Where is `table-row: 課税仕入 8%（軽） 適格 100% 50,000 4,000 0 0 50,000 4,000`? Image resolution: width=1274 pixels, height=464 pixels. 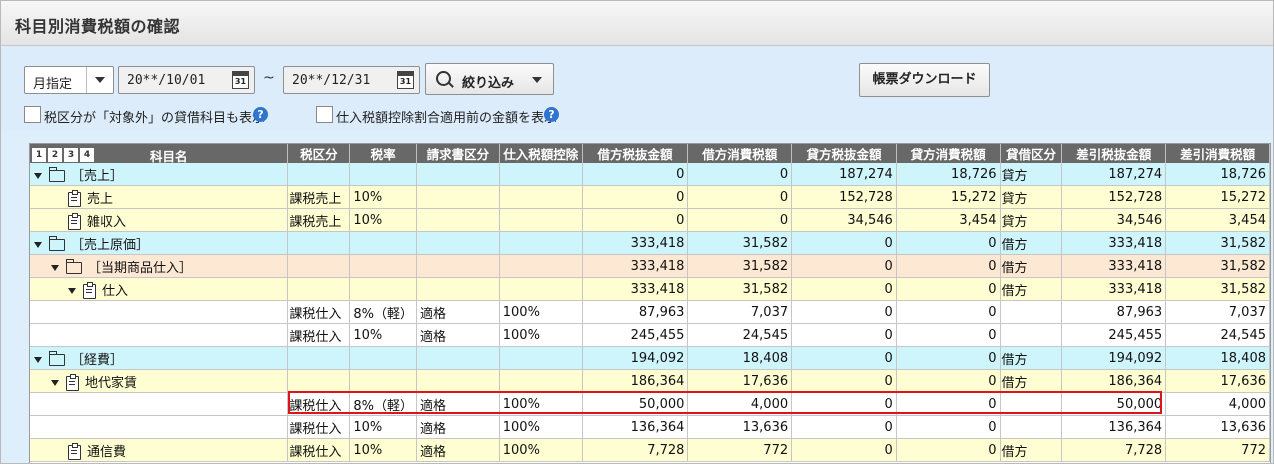 table-row: 課税仕入 8%（軽） 適格 100% 50,000 4,000 0 0 50,000 4,000 is located at coordinates (650, 404).